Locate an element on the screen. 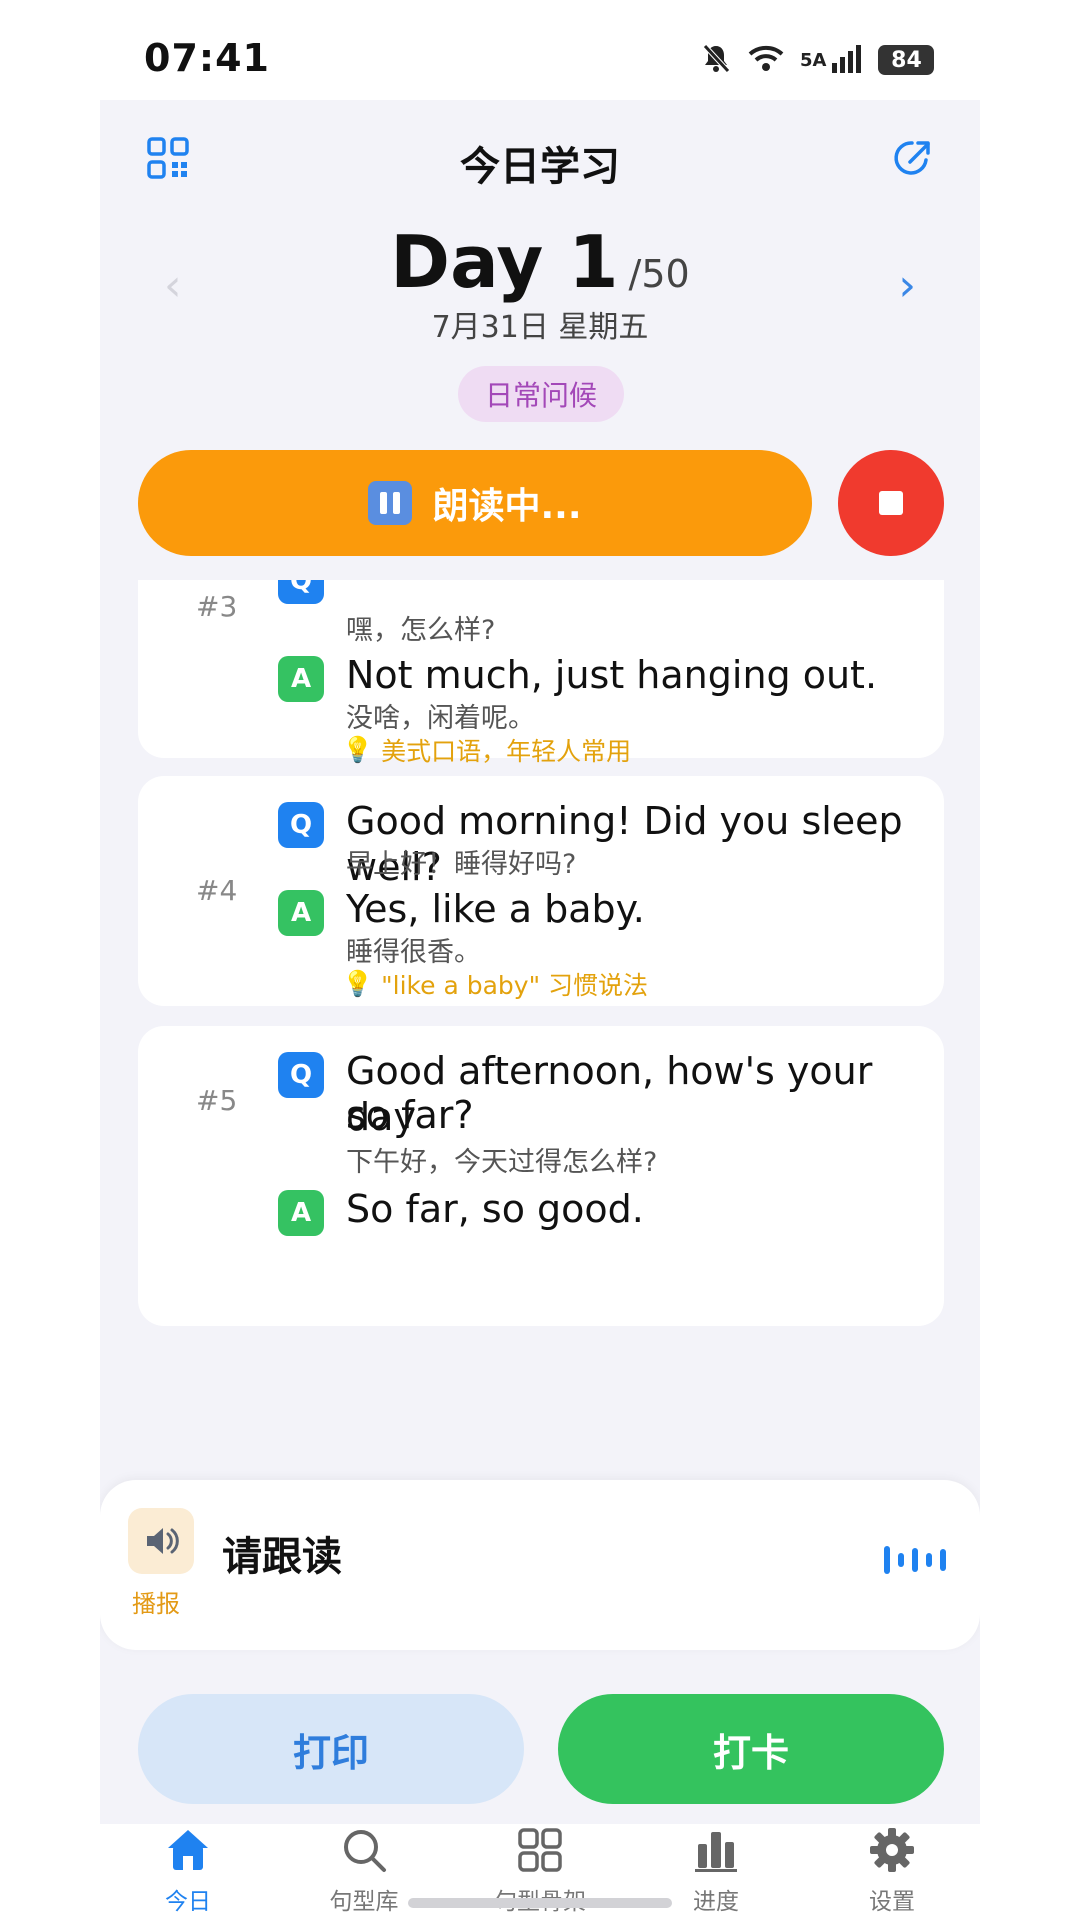 Image resolution: width=1080 pixels, height=1920 pixels. audio-wave-icon is located at coordinates (915, 1560).